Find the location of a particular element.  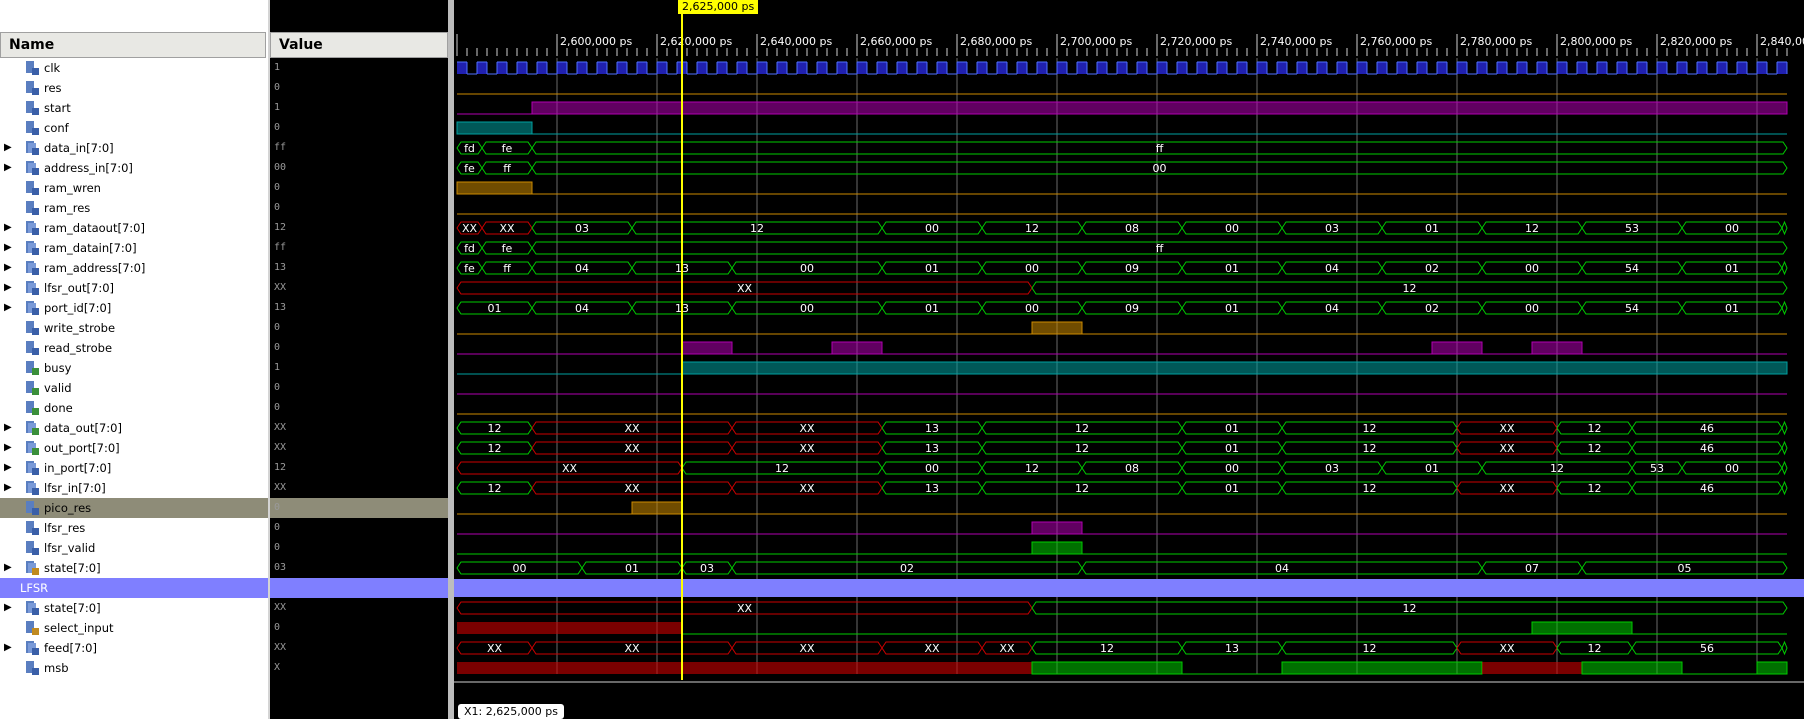

signal-name: address_in[7:0] is located at coordinates (88, 168).